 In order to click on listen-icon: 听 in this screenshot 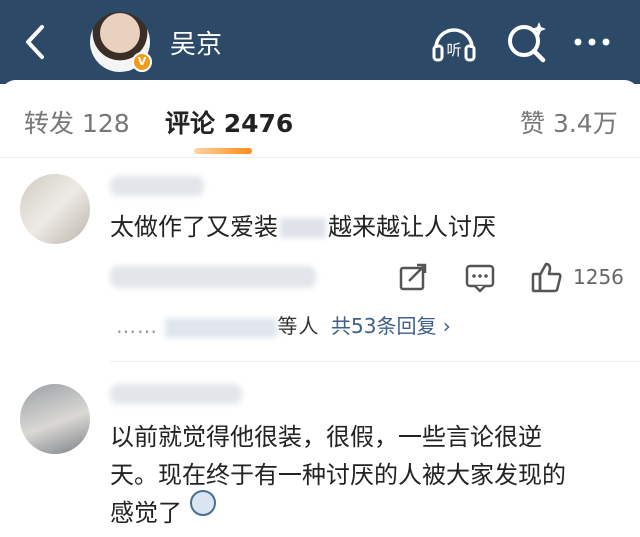, I will do `click(454, 42)`.